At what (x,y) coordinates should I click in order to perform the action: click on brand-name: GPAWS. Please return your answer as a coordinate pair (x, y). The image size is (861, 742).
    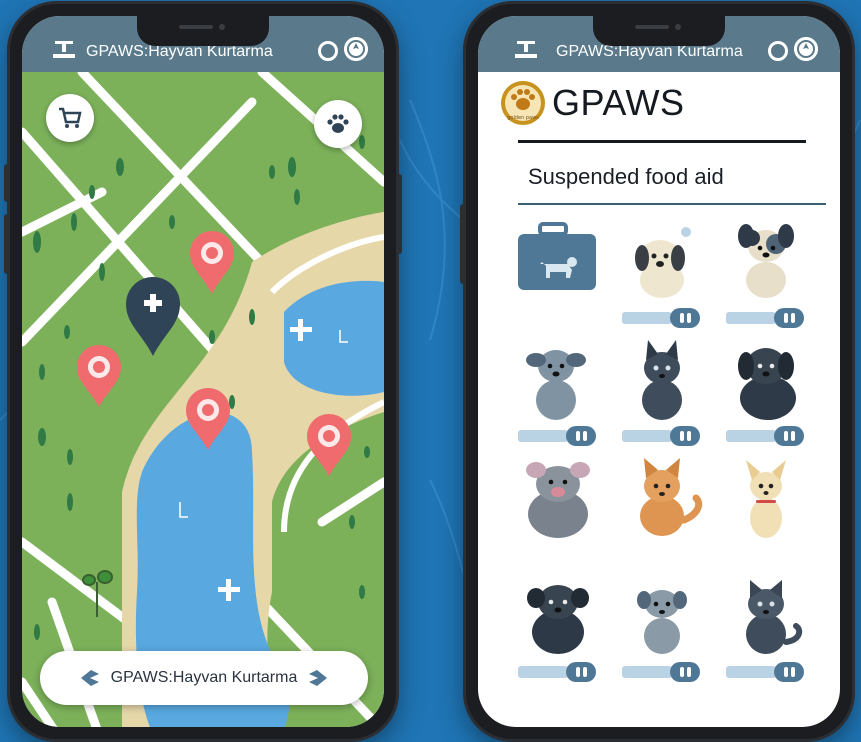
    Looking at the image, I should click on (618, 102).